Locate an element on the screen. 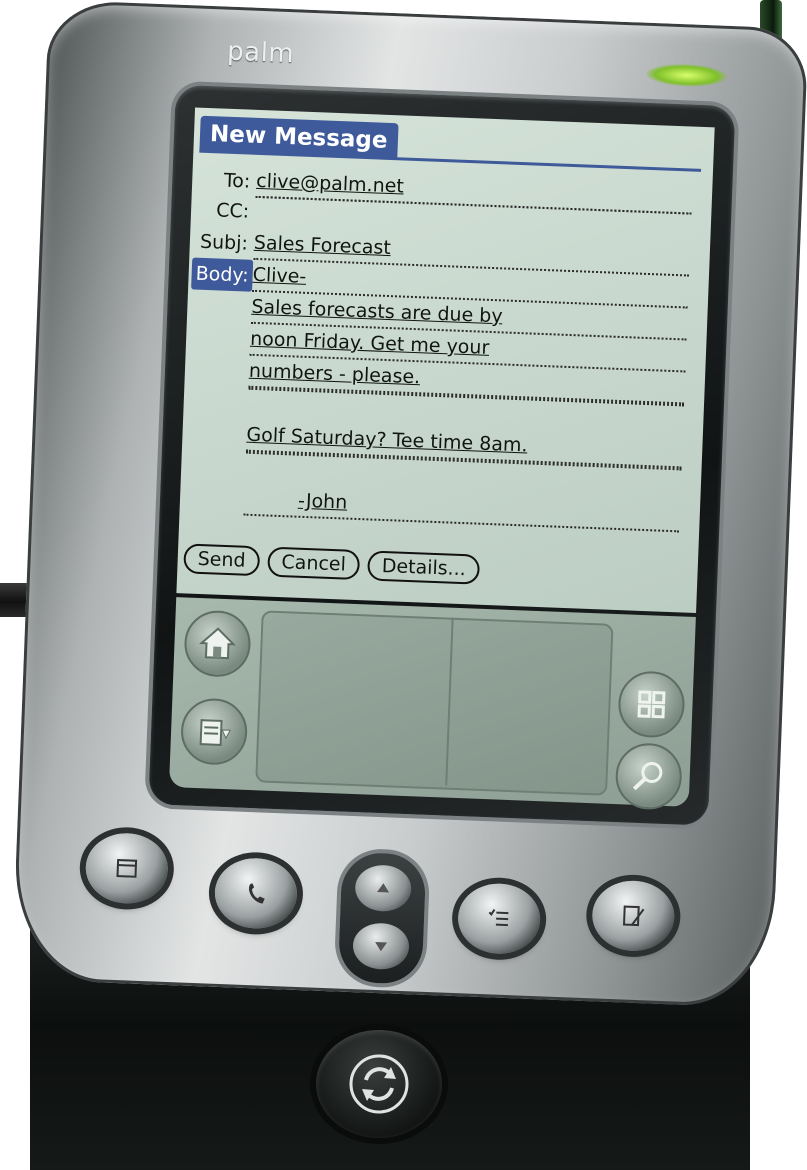 The image size is (807, 1170). calendar-icon is located at coordinates (127, 868).